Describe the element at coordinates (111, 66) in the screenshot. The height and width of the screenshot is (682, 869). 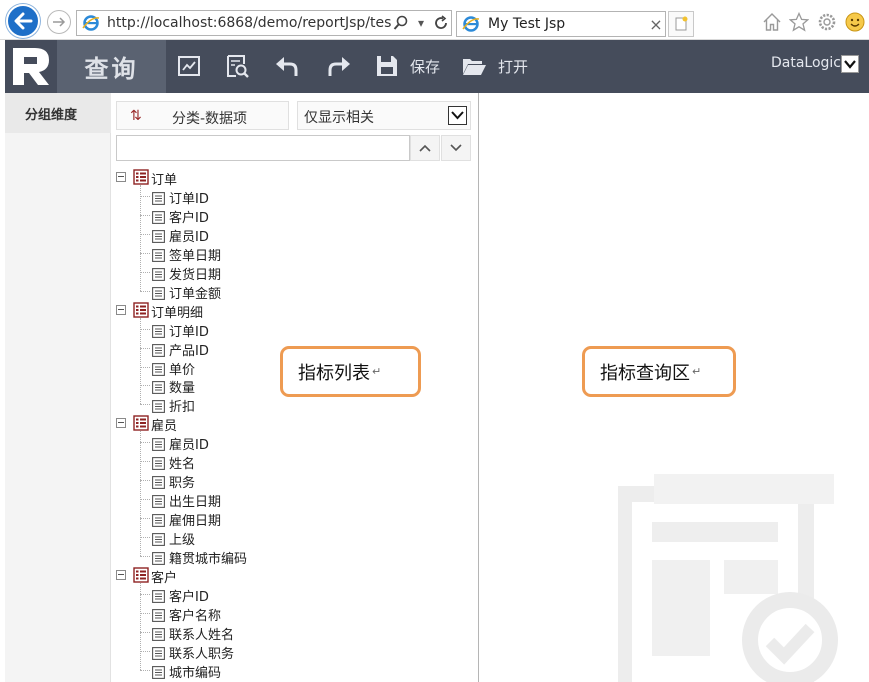
I see `query-tab: 查询` at that location.